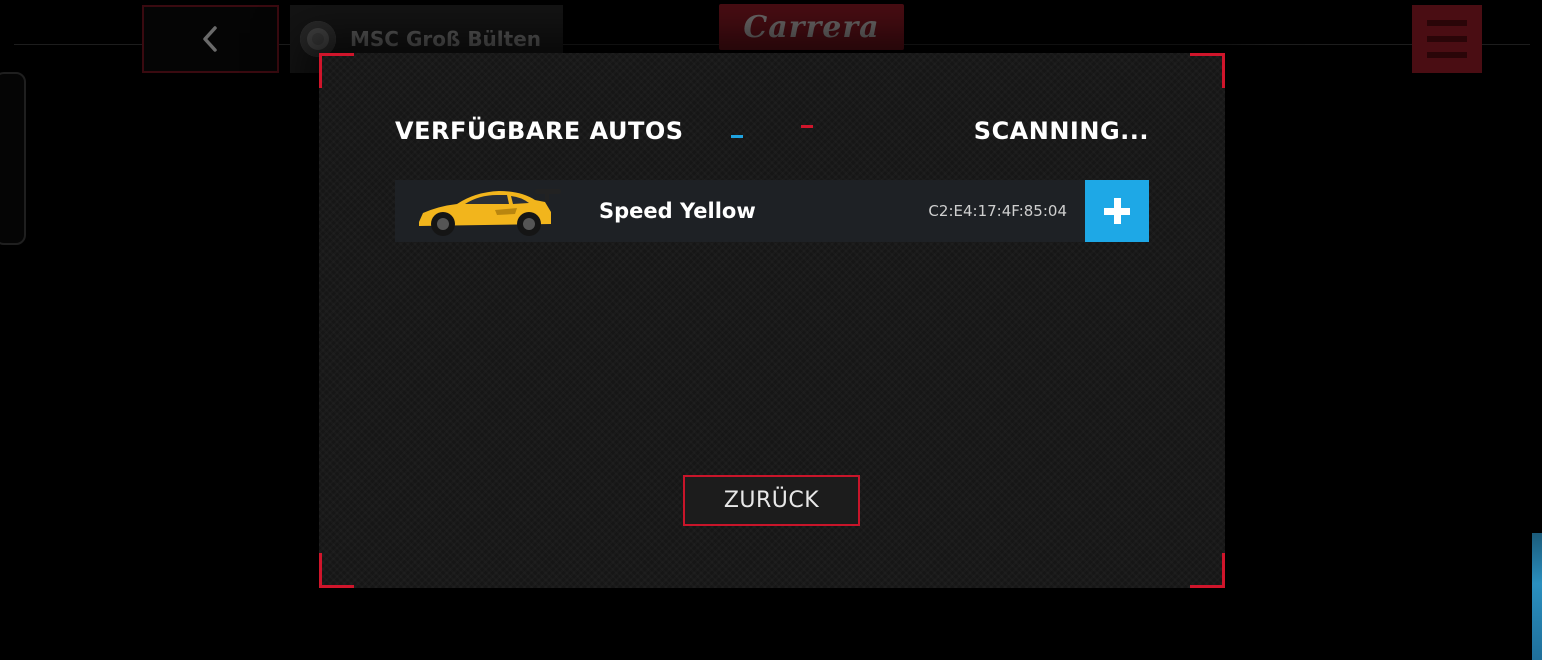 This screenshot has width=1542, height=660. I want to click on car-mac-address: C2:E4:17:4F:85:04, so click(997, 211).